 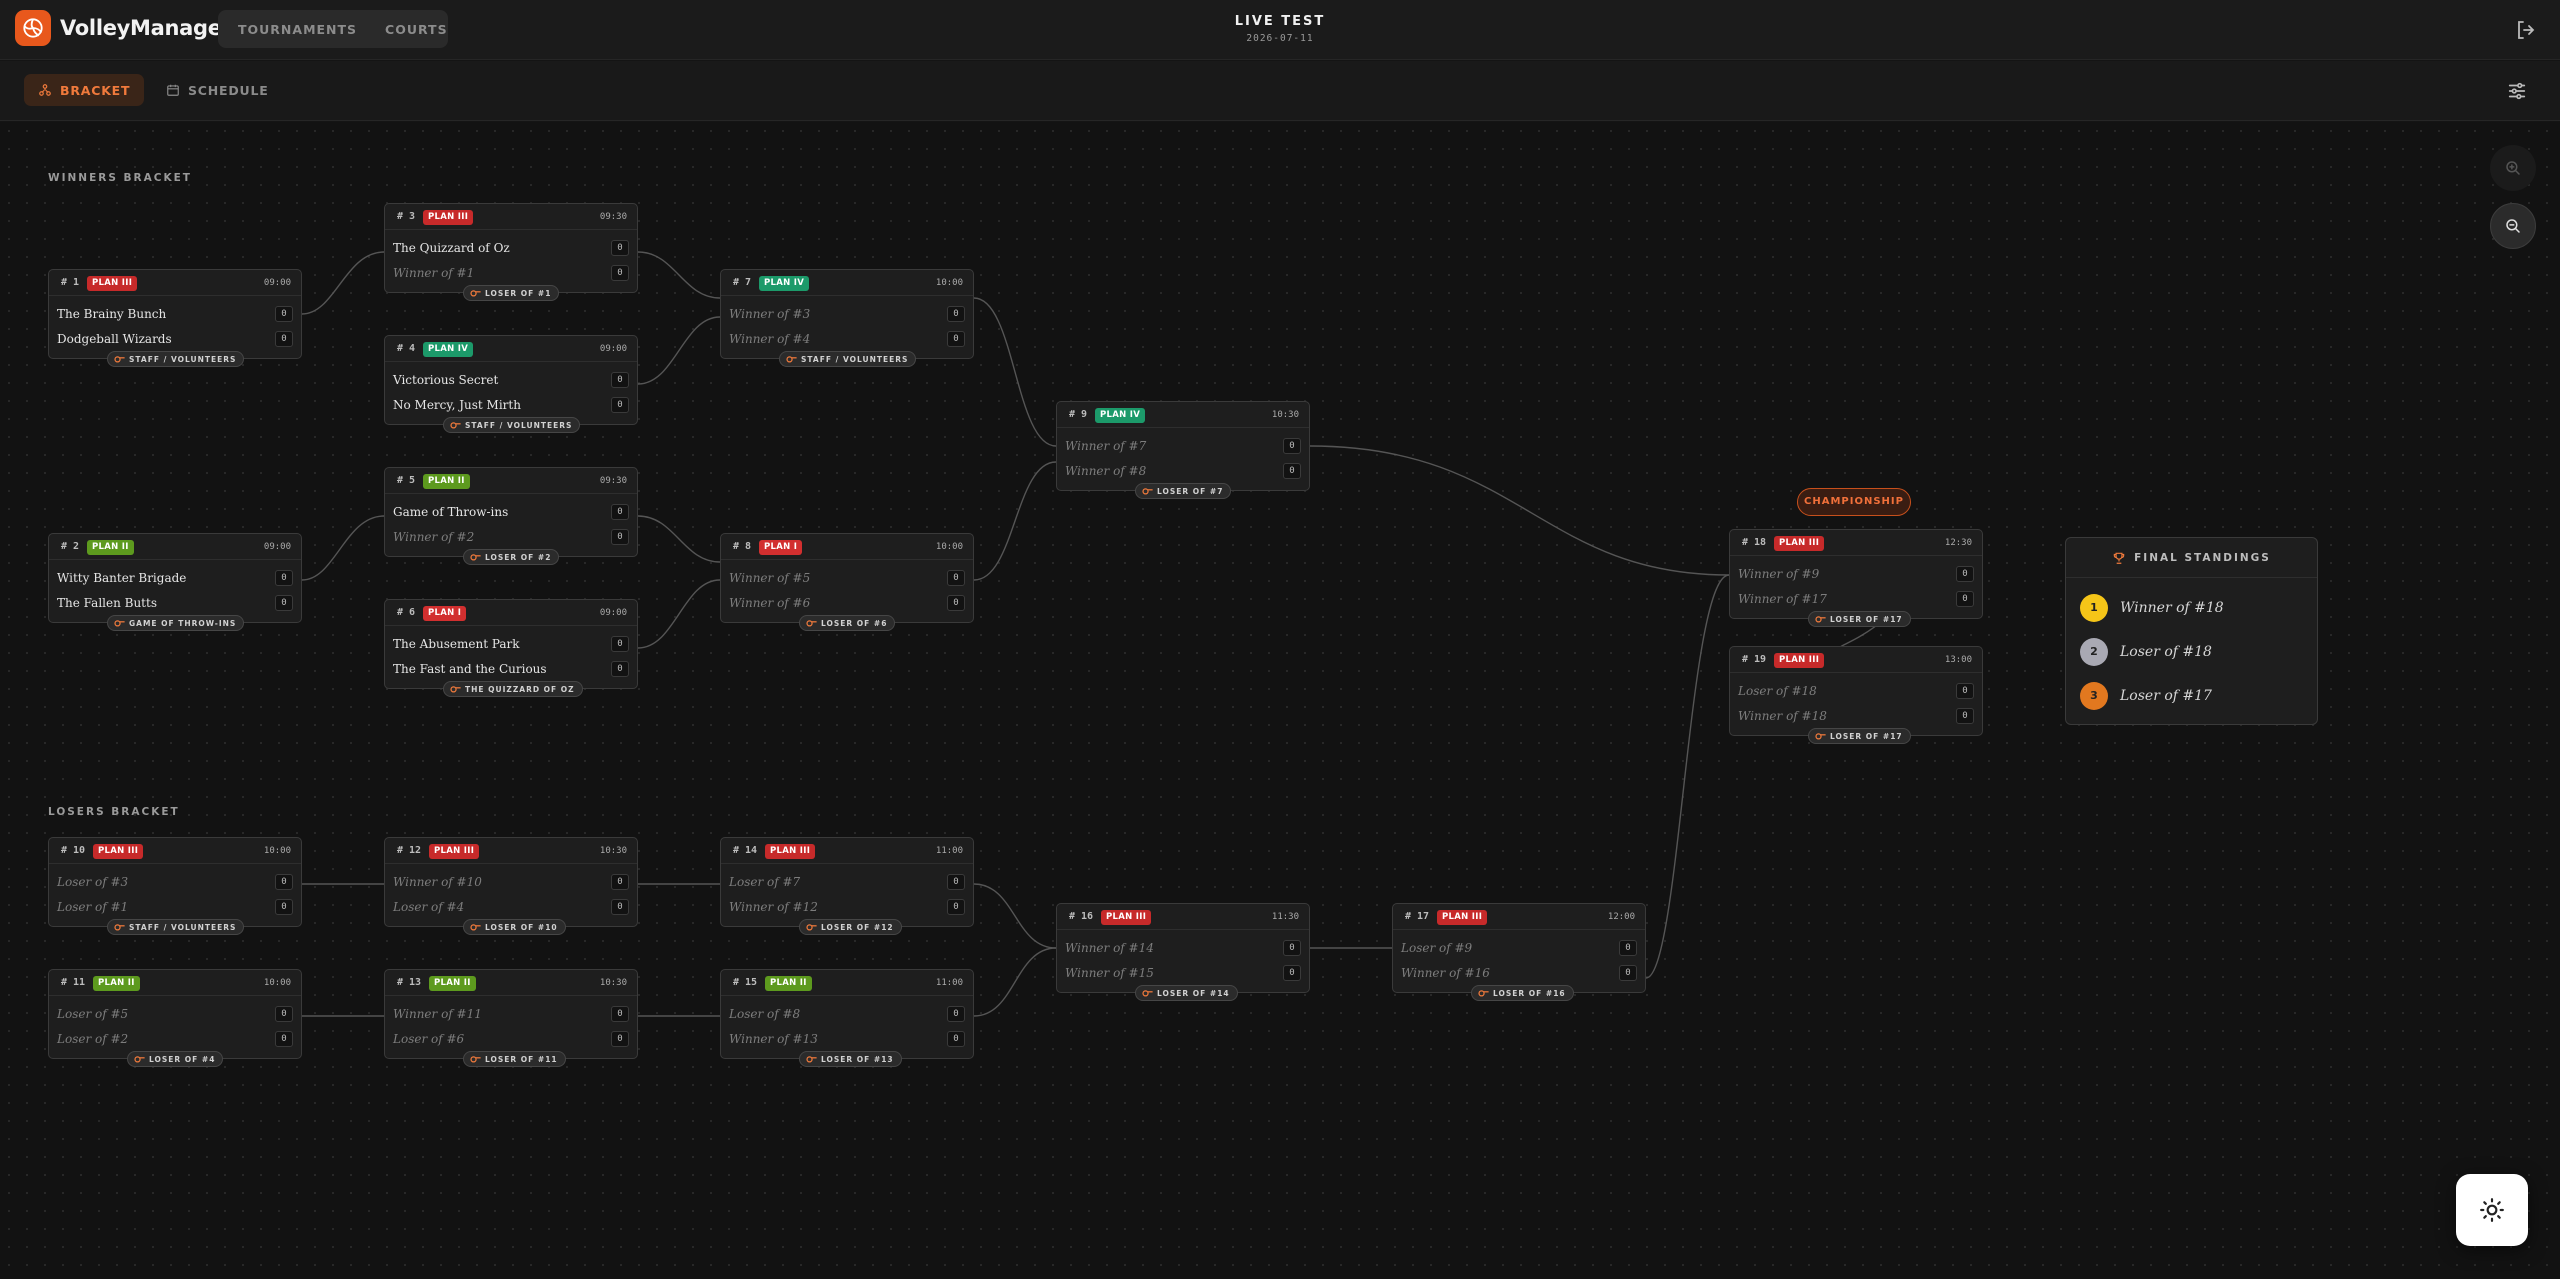 I want to click on team-2: The Fast and the Curious, so click(x=470, y=669).